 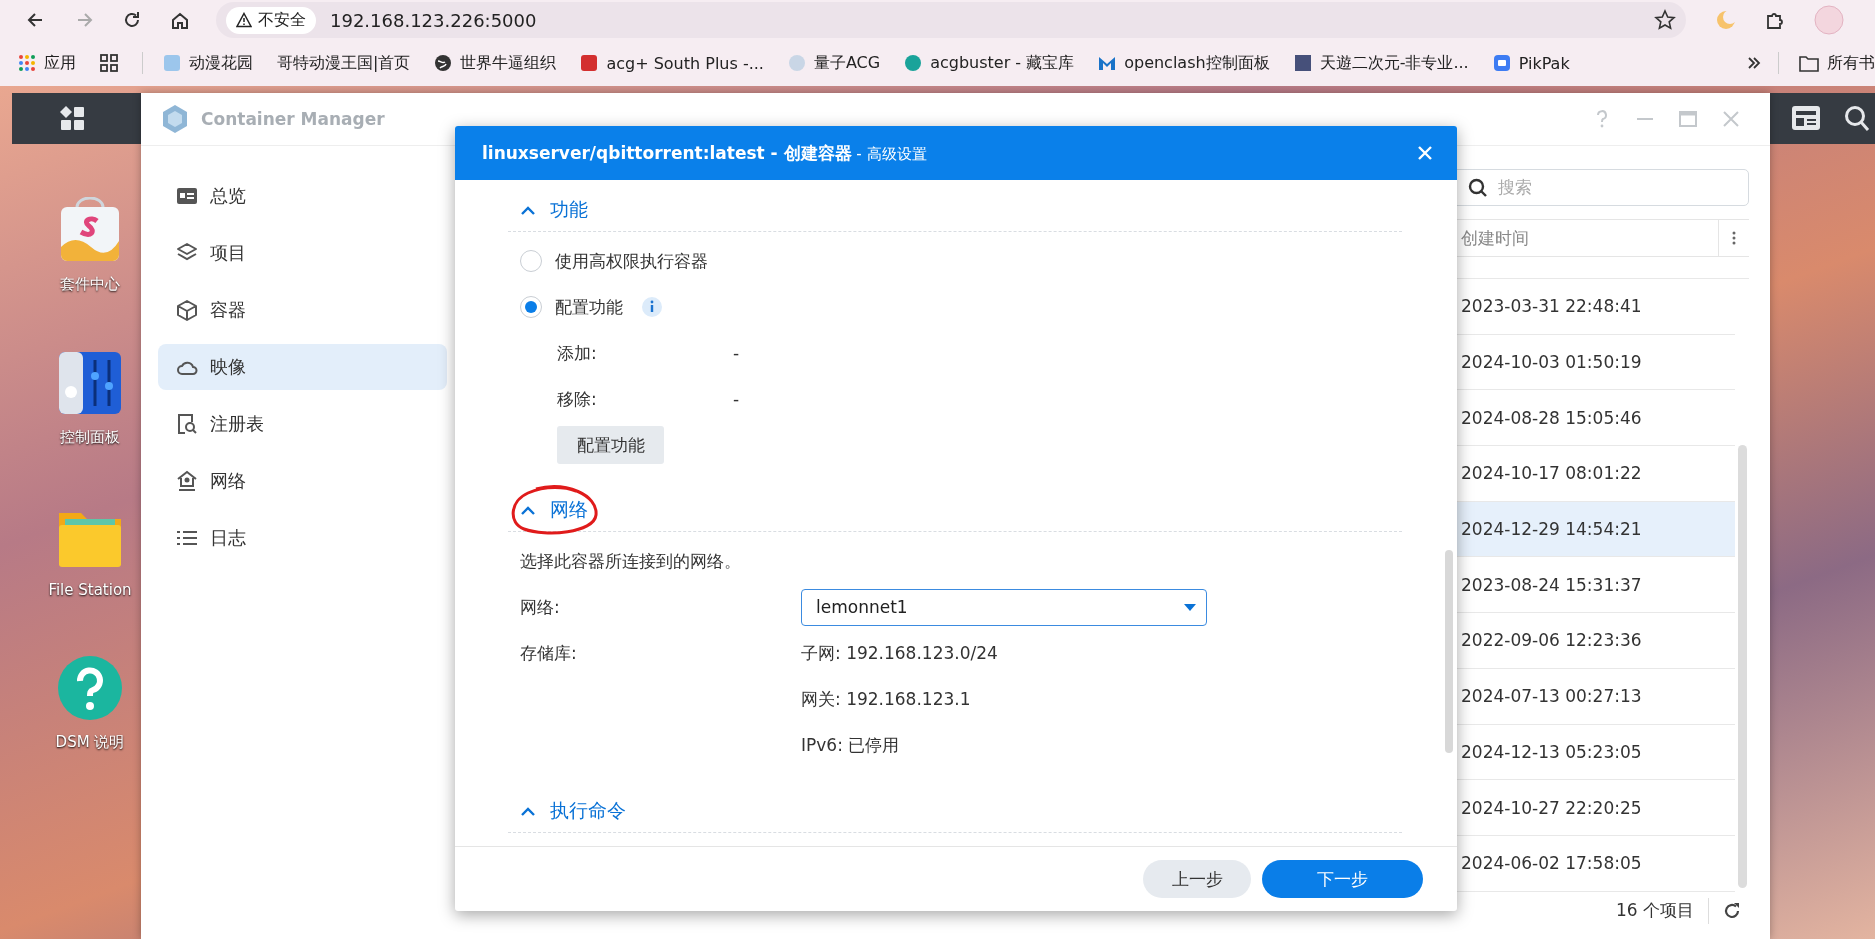 What do you see at coordinates (72, 118) in the screenshot?
I see `main-menu-icon` at bounding box center [72, 118].